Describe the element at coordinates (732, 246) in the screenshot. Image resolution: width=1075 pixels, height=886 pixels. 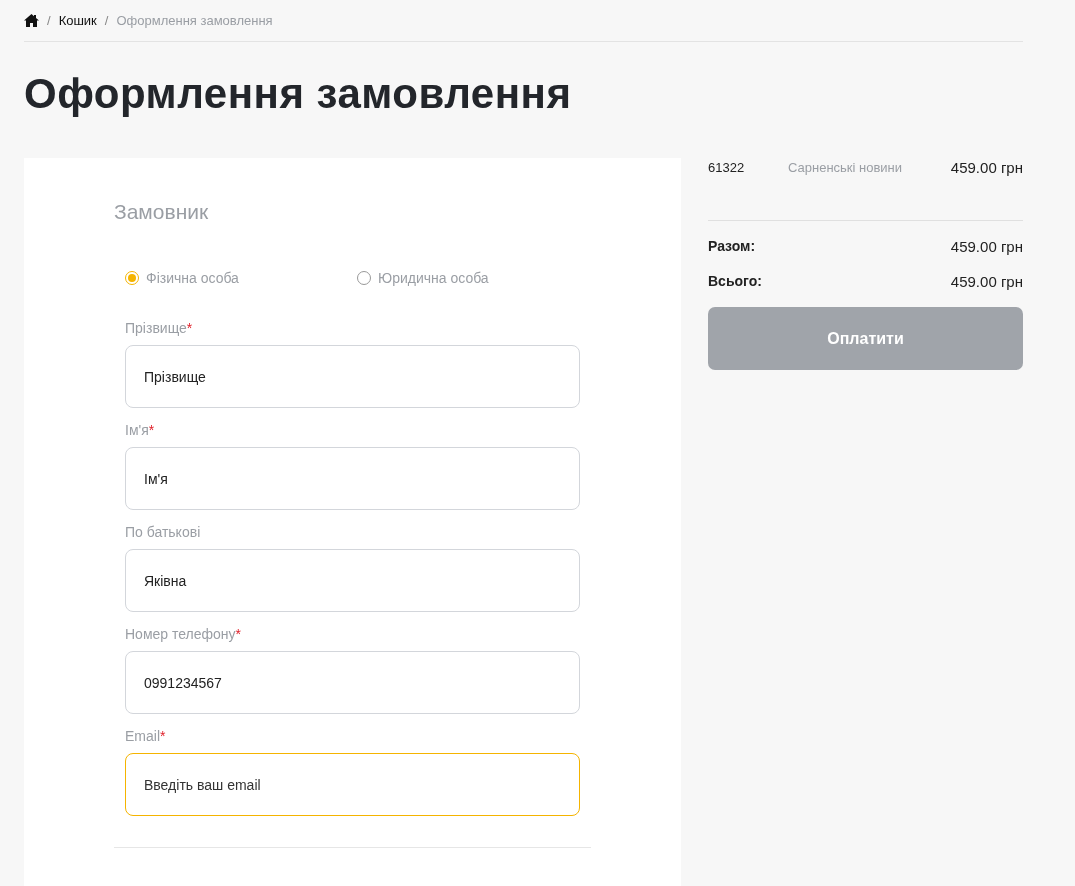
I see `total-label: Разом:` at that location.